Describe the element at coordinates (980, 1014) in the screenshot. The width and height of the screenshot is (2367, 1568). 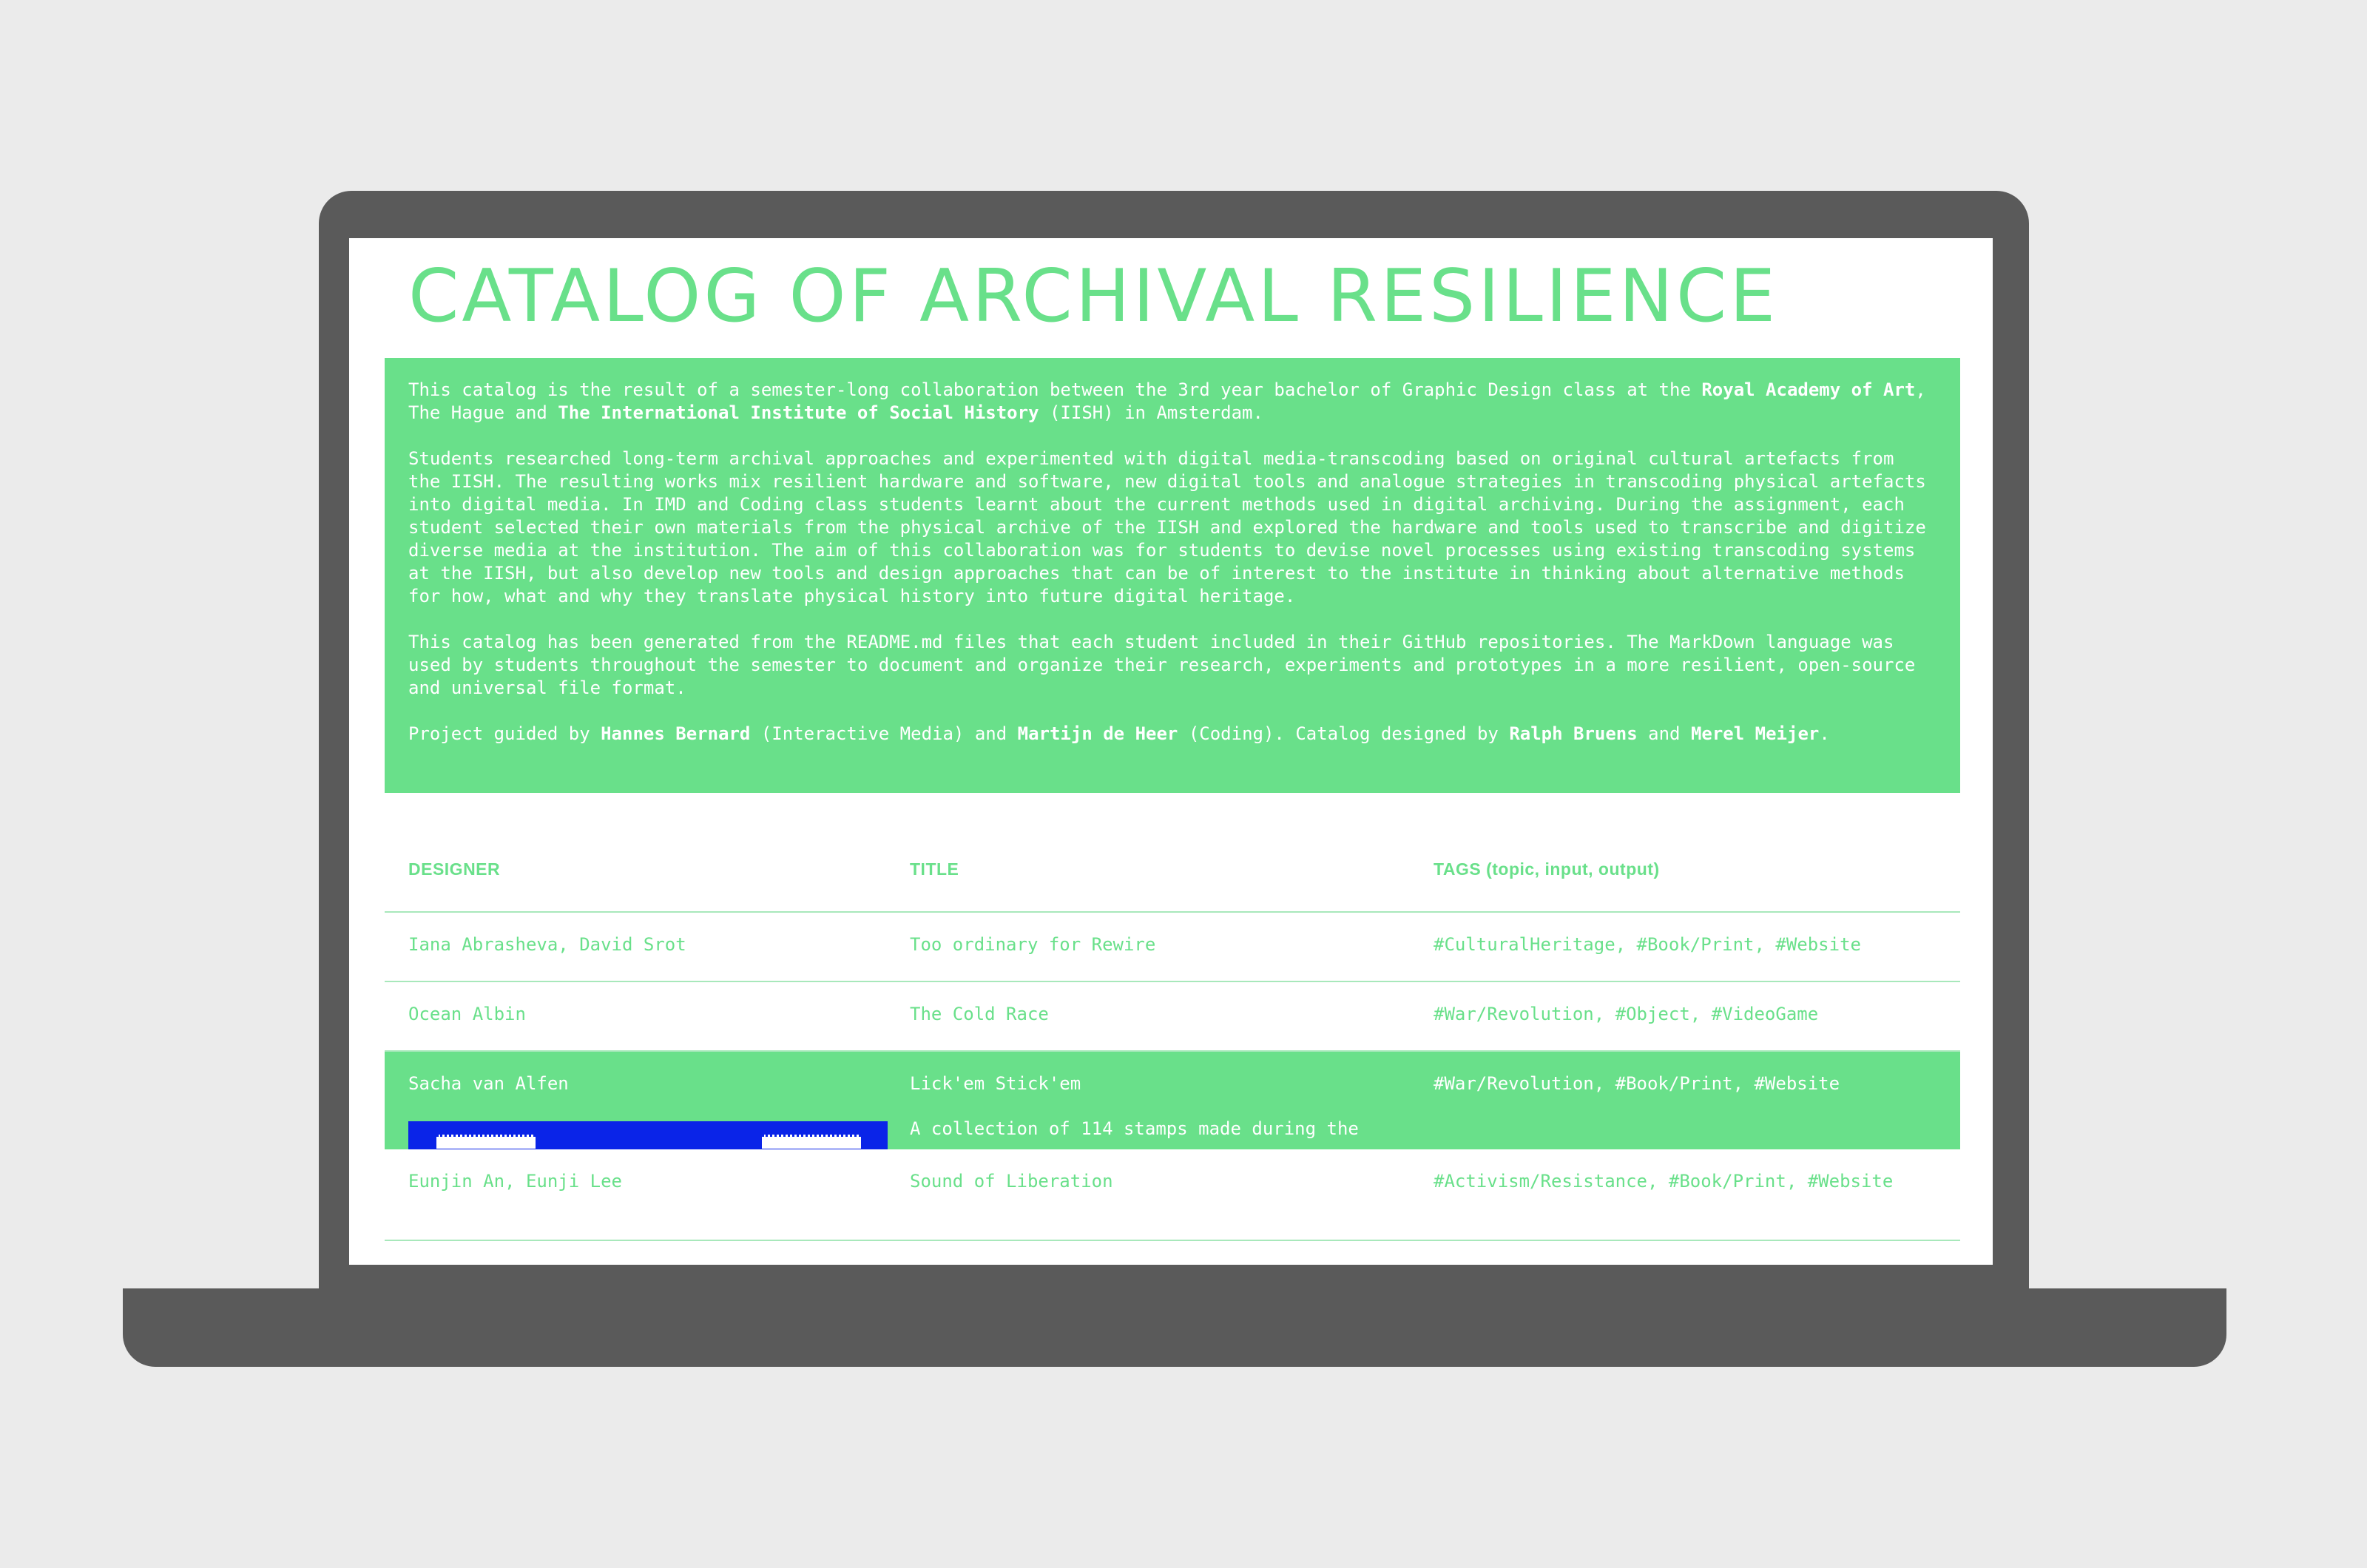
I see `cell-title: The Cold Race` at that location.